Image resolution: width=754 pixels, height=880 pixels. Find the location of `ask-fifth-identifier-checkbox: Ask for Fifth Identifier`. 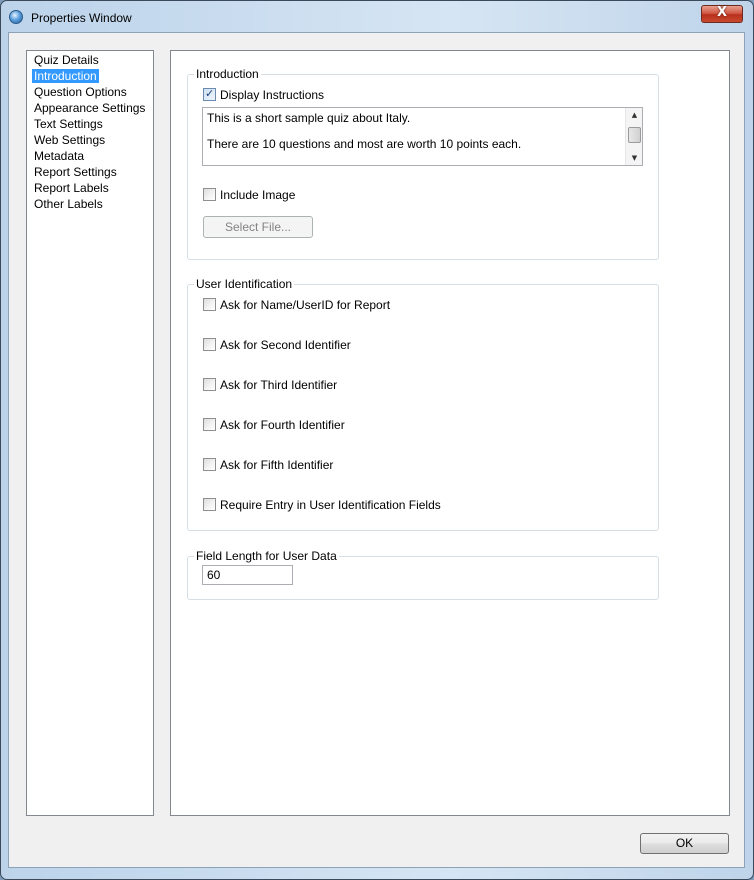

ask-fifth-identifier-checkbox: Ask for Fifth Identifier is located at coordinates (268, 465).